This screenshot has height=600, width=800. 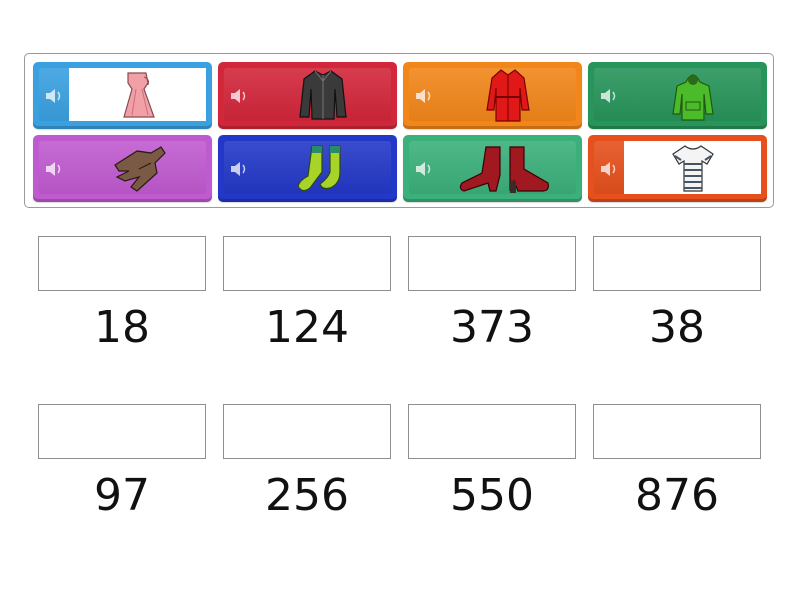 I want to click on jacket-icon, so click(x=322, y=94).